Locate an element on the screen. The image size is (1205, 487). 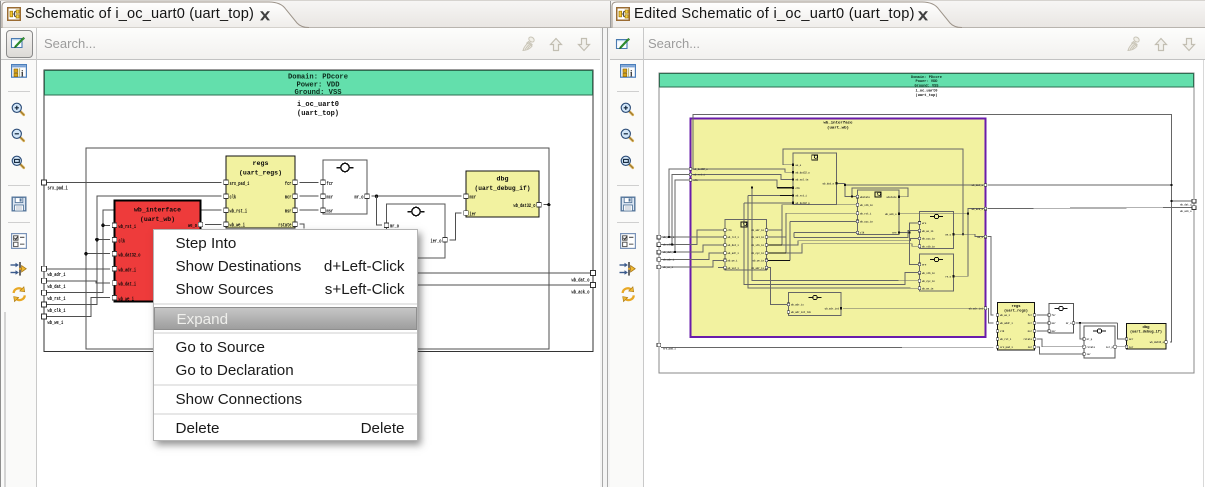
svg-text: Domain: PDcore is located at coordinates (318, 78).